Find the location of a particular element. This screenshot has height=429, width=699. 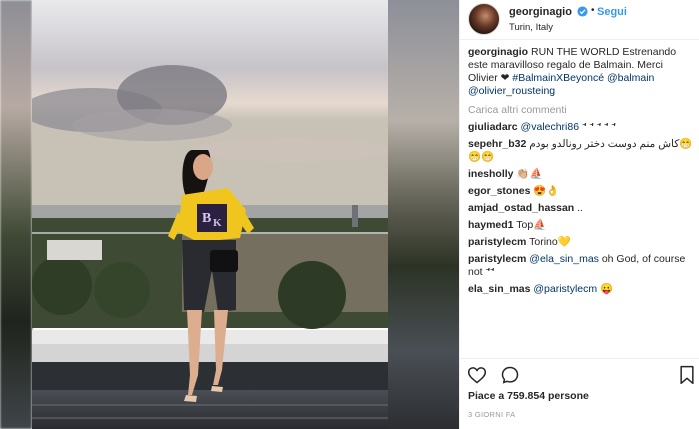

comment-item: amjad_ostad_hassan .. is located at coordinates (581, 208).